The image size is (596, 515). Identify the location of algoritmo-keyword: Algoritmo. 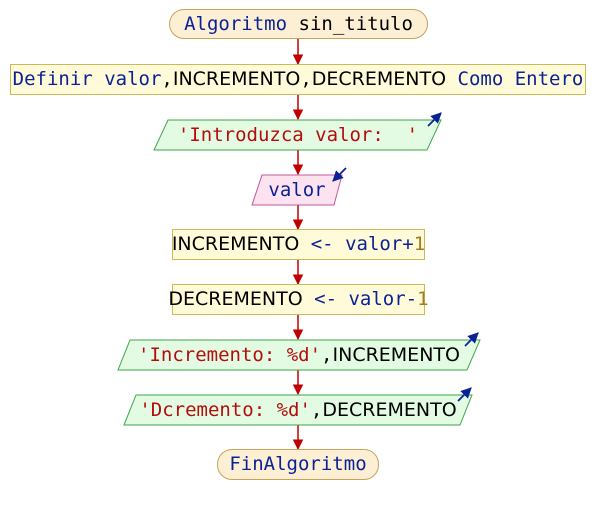
(236, 23).